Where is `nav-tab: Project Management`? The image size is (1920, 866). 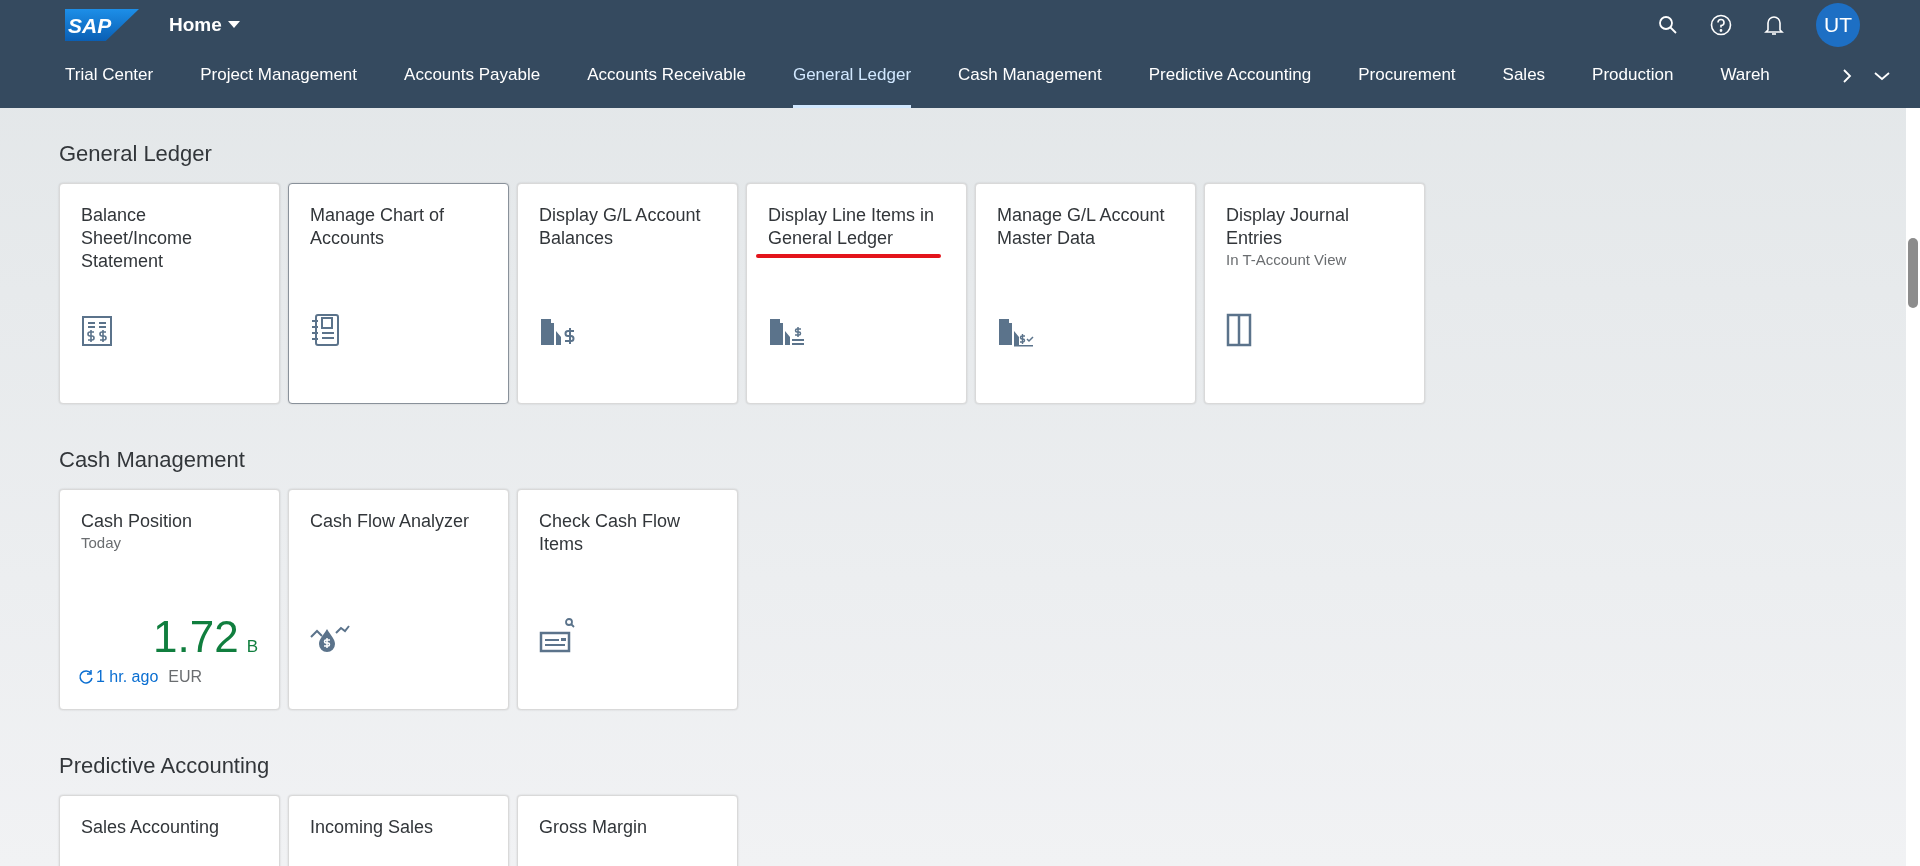
nav-tab: Project Management is located at coordinates (279, 79).